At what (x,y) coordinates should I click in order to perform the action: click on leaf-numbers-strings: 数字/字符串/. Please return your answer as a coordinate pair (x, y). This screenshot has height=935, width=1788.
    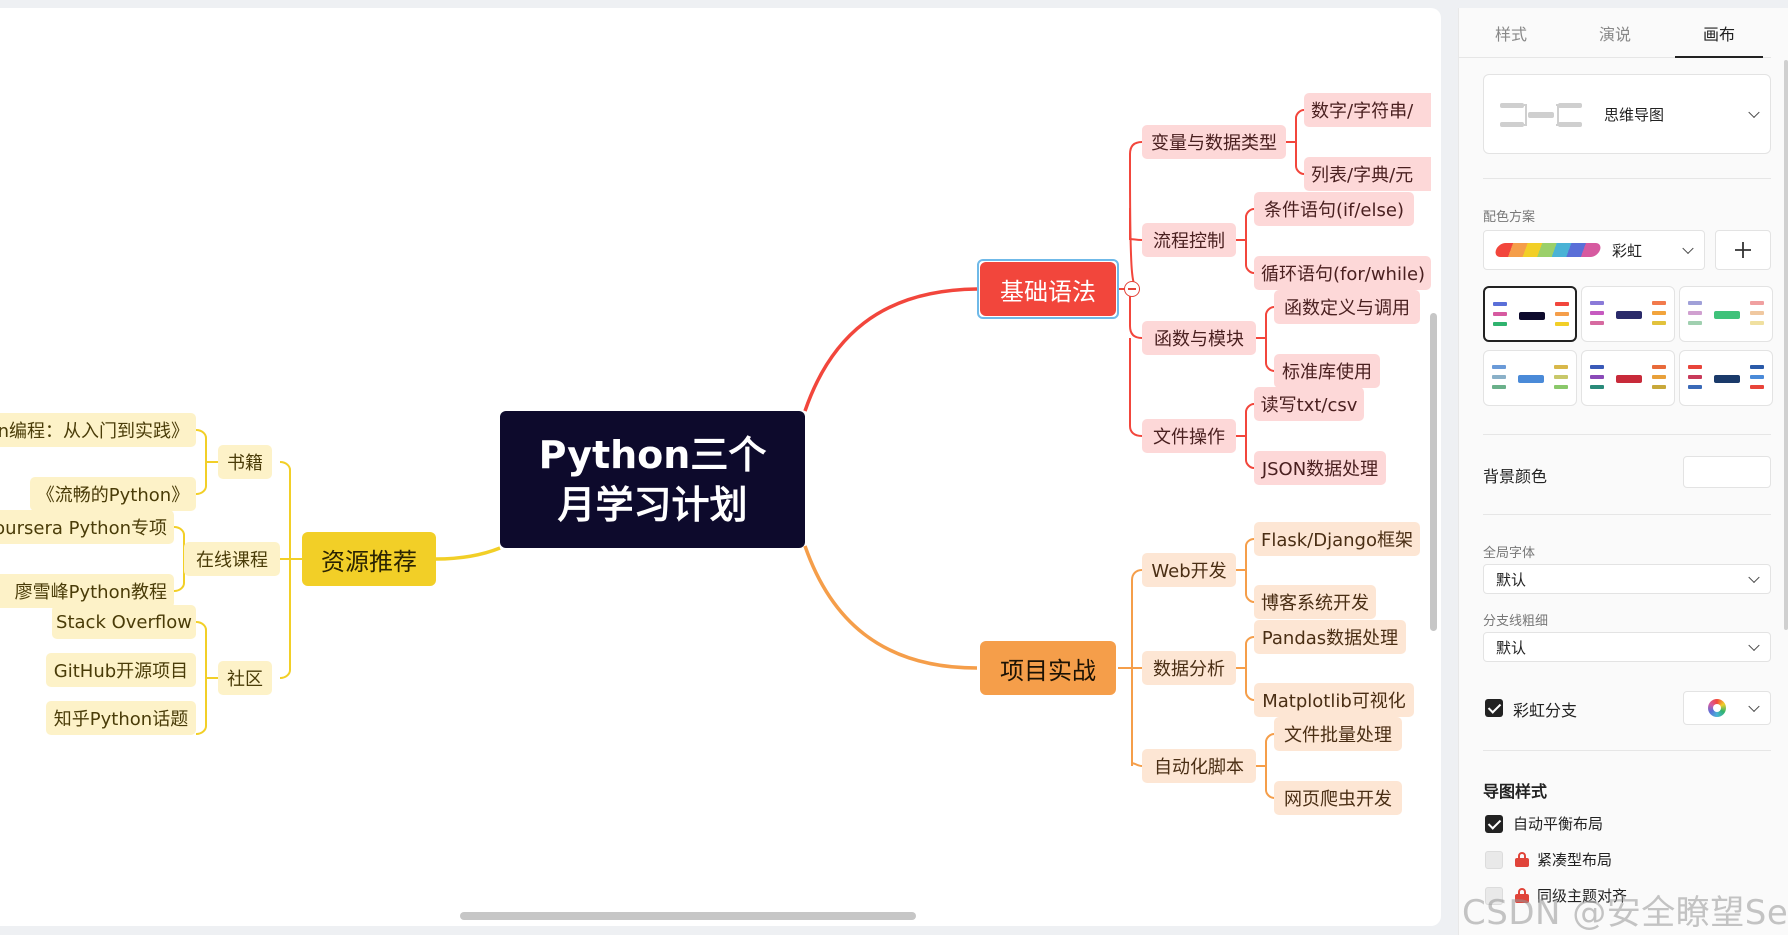
    Looking at the image, I should click on (1367, 110).